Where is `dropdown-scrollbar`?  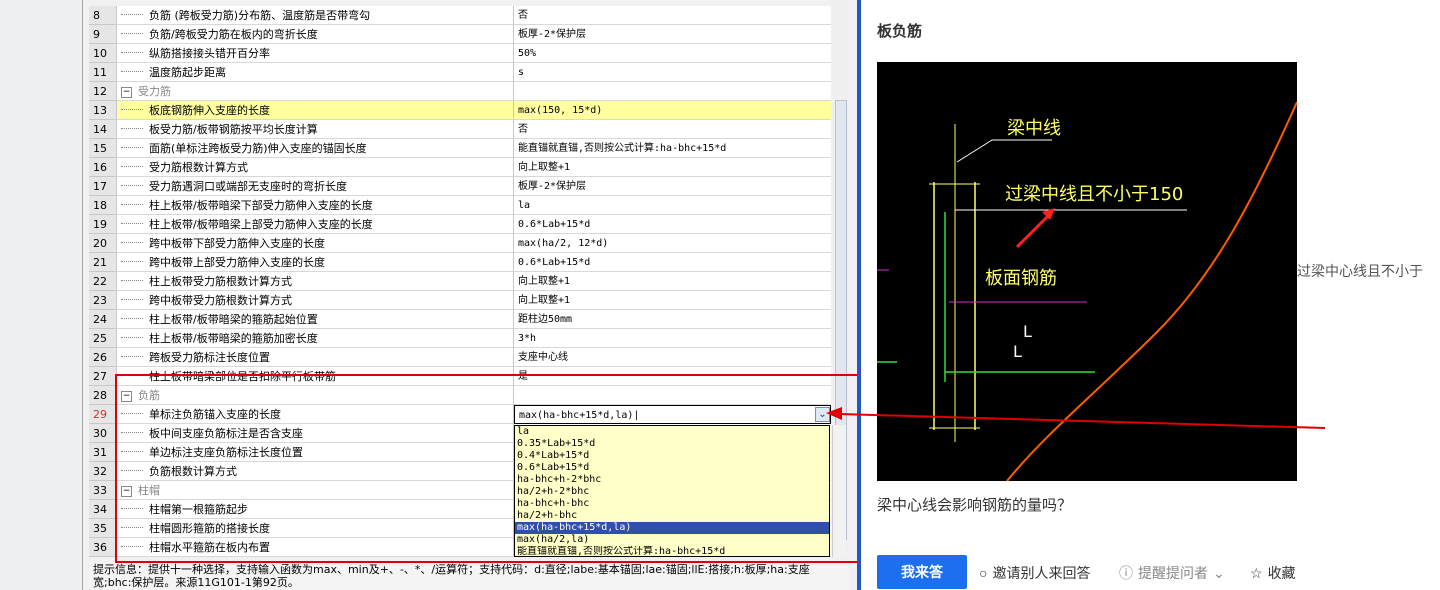
dropdown-scrollbar is located at coordinates (839, 491).